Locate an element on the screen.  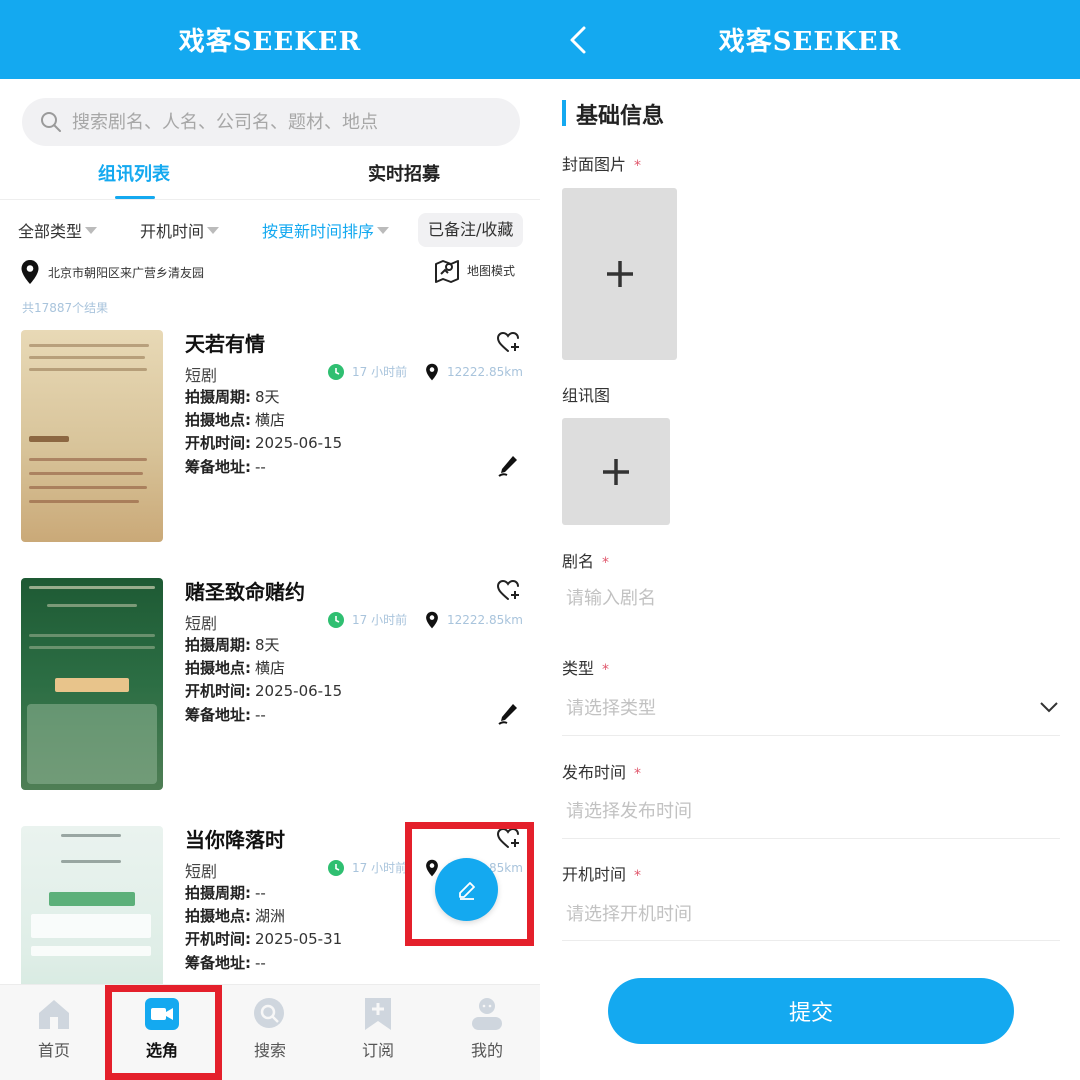
tab-live-recruit: 实时招募 is located at coordinates (404, 173).